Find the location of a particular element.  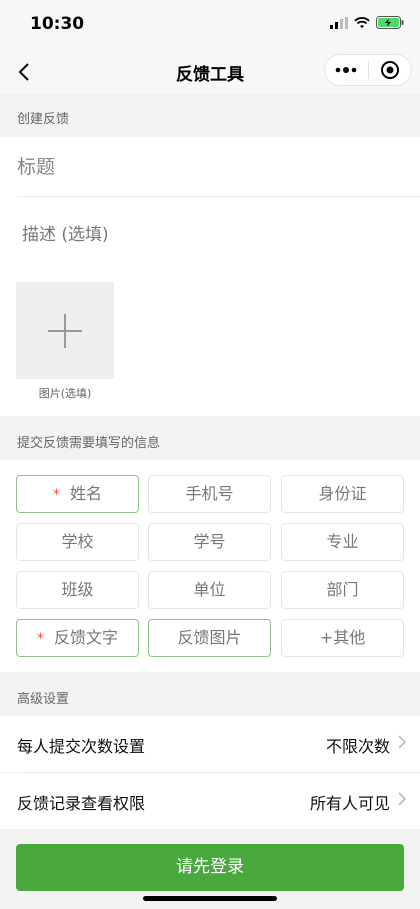

status-icons is located at coordinates (367, 22).